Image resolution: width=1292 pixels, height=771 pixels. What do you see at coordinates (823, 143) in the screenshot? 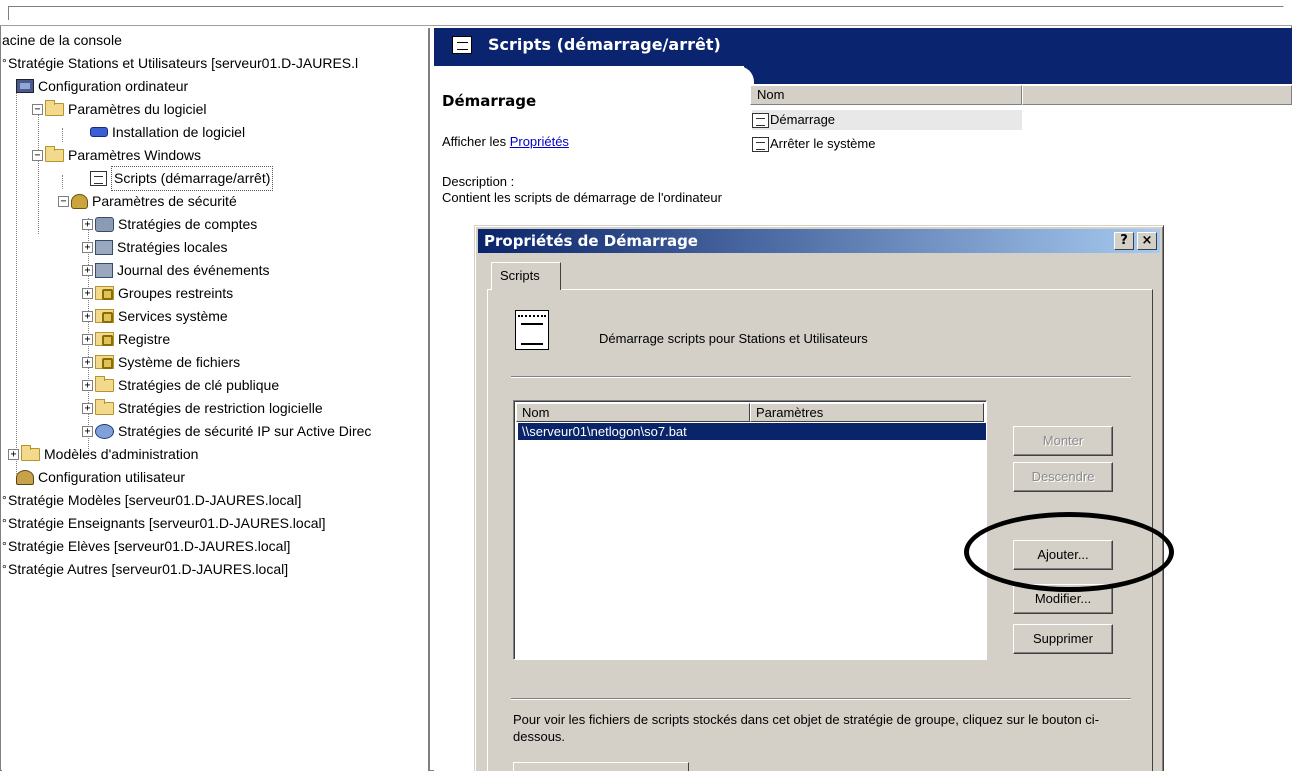
I see `list-item-label: Arrêter le système` at bounding box center [823, 143].